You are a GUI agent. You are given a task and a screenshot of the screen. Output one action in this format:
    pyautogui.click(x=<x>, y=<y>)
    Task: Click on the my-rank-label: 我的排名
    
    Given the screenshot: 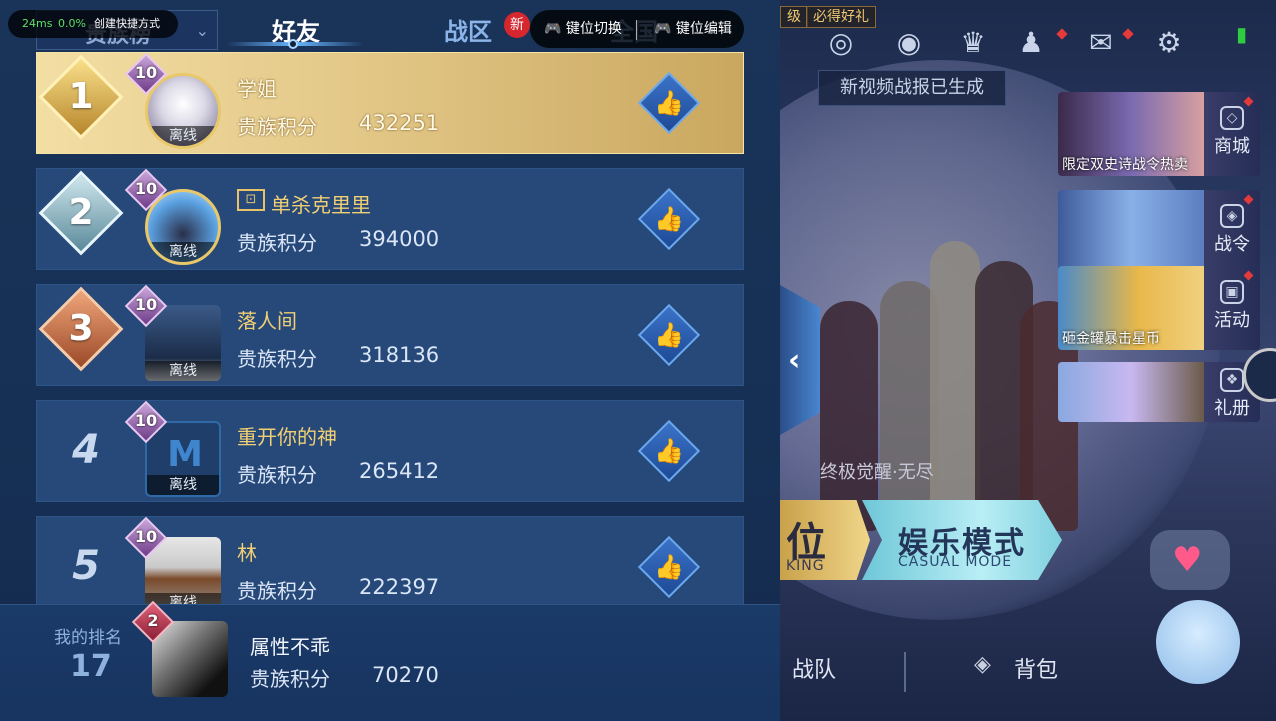 What is the action you would take?
    pyautogui.click(x=88, y=638)
    